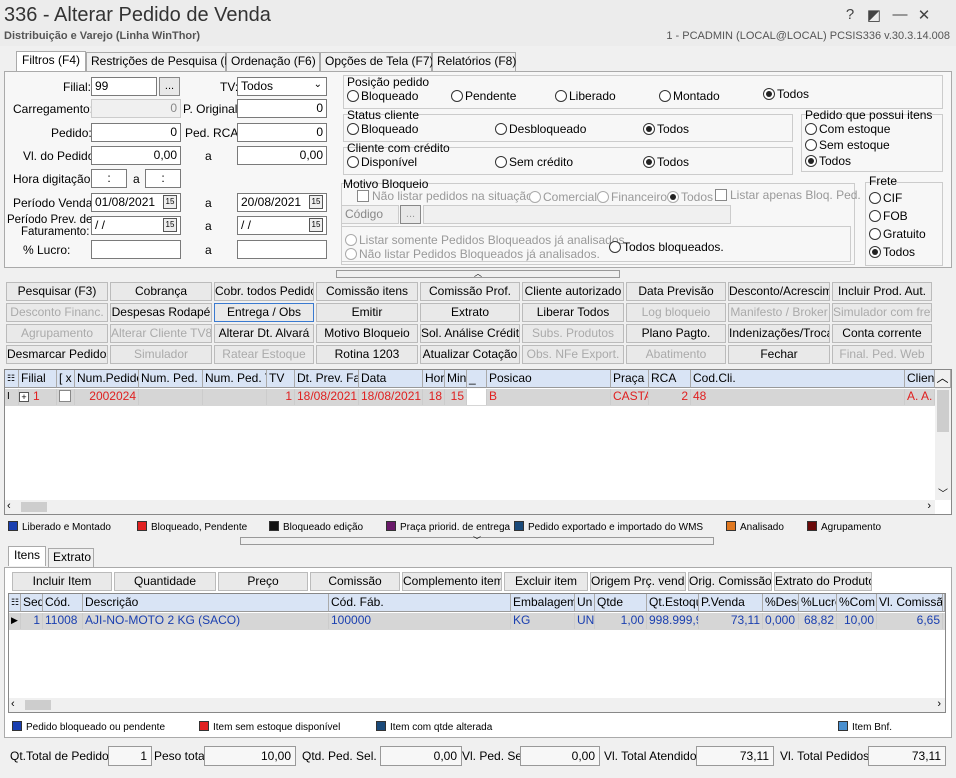 The image size is (956, 778). Describe the element at coordinates (367, 312) in the screenshot. I see `emitir-button: Emitir` at that location.